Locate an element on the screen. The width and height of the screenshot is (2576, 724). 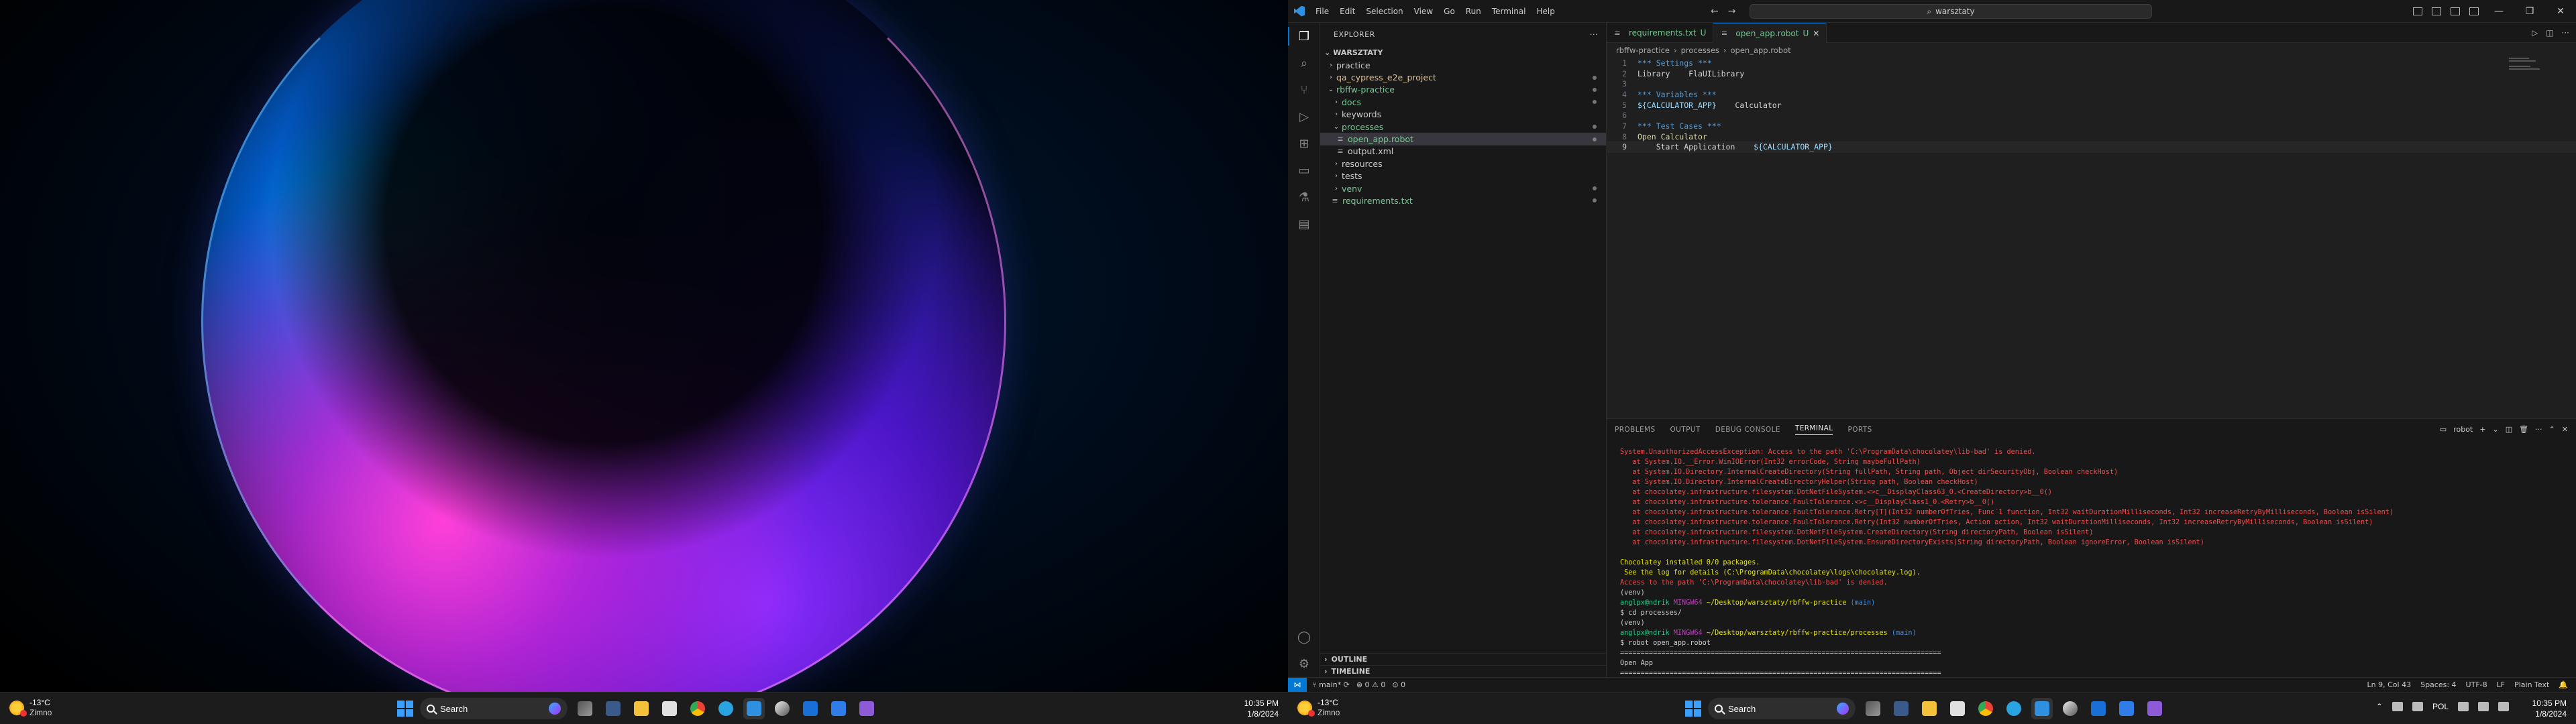
remote-explorer-activity: ▭ is located at coordinates (1304, 170).